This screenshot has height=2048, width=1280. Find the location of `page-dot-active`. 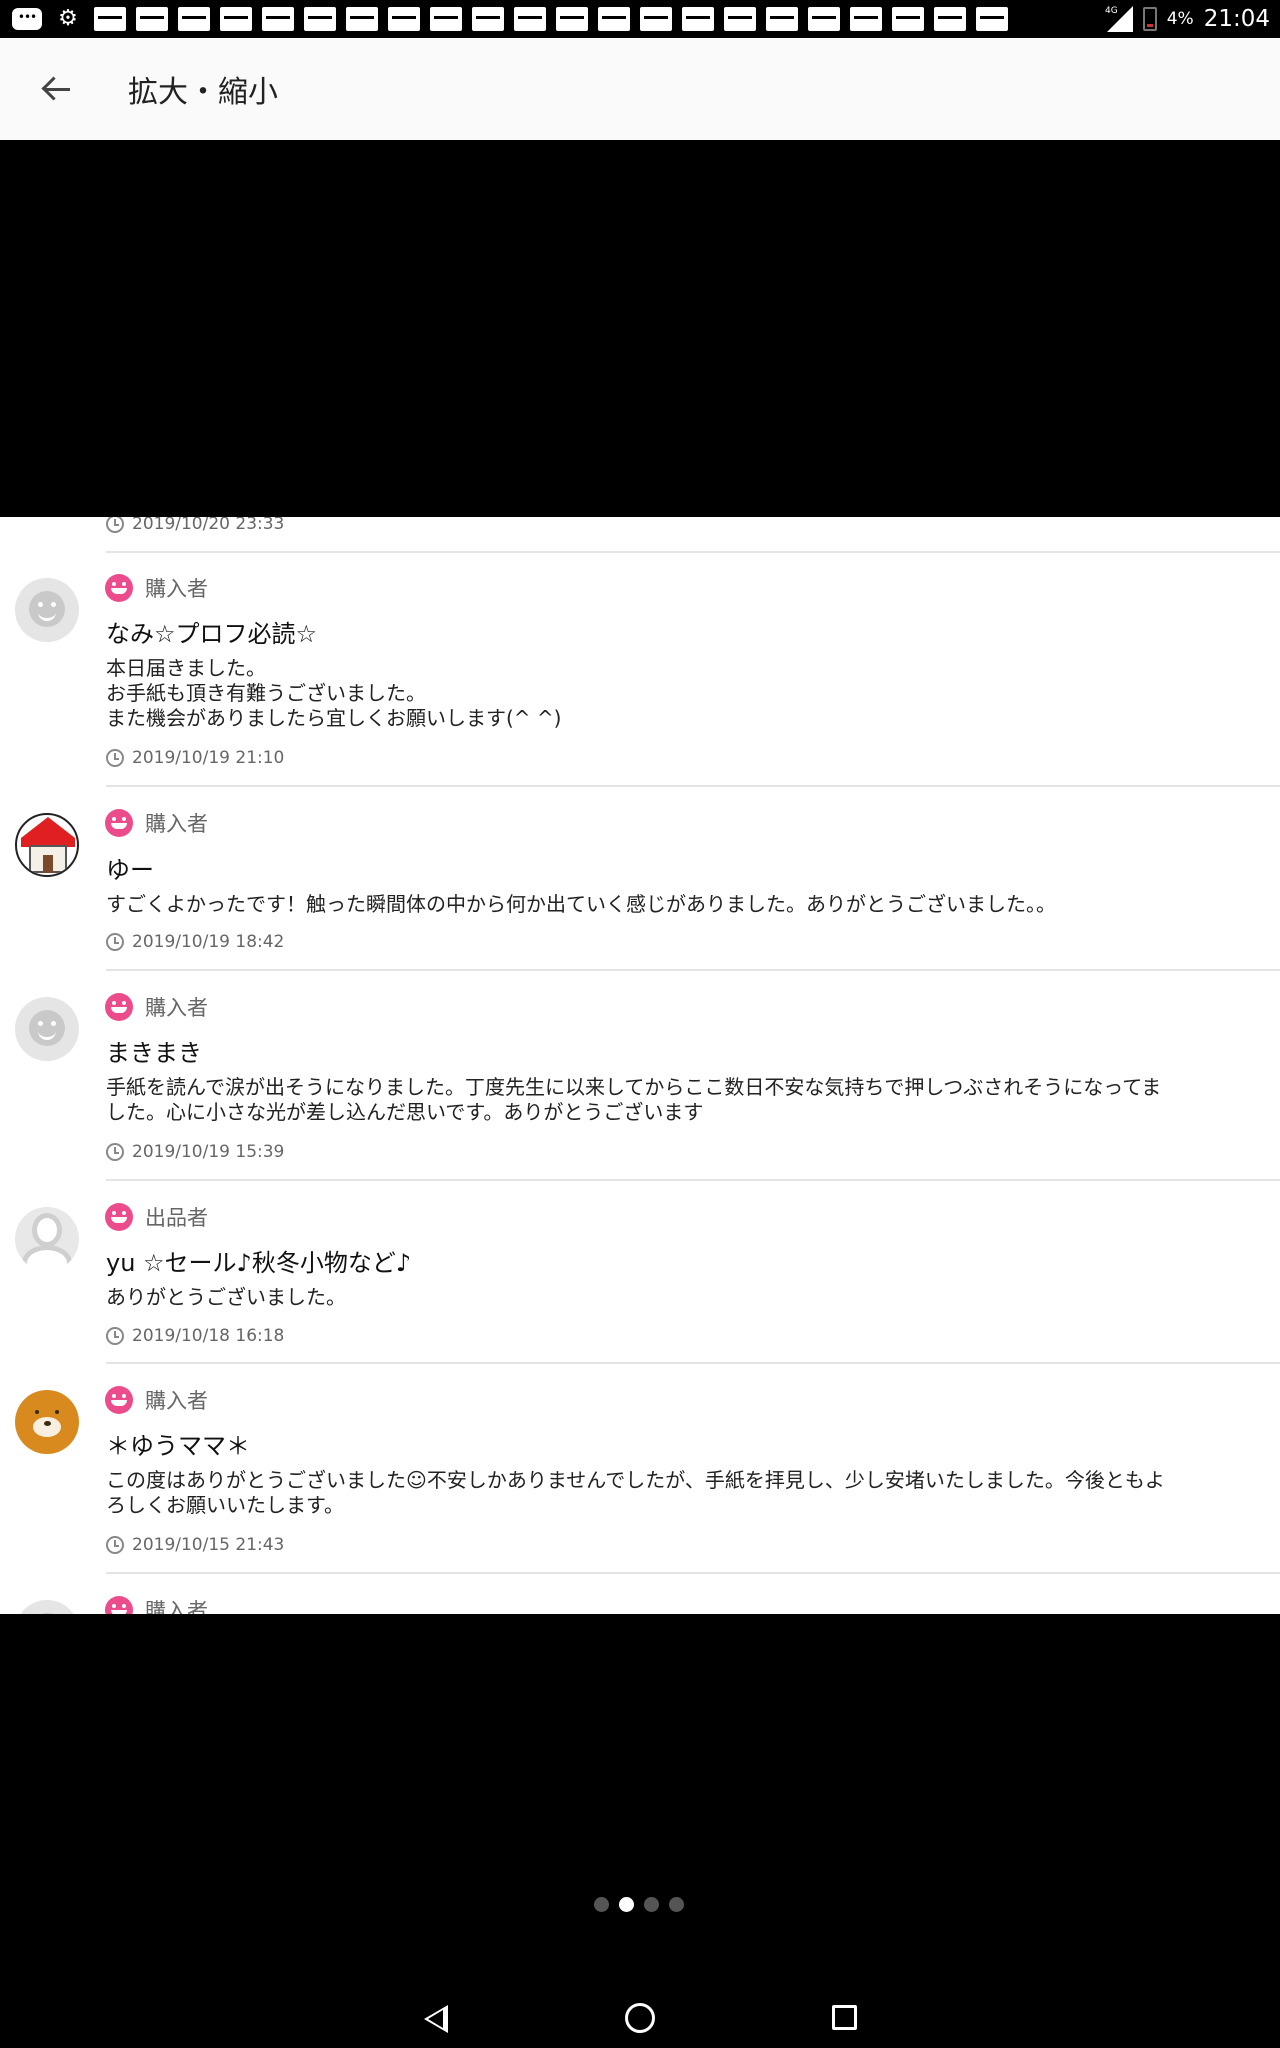

page-dot-active is located at coordinates (626, 1904).